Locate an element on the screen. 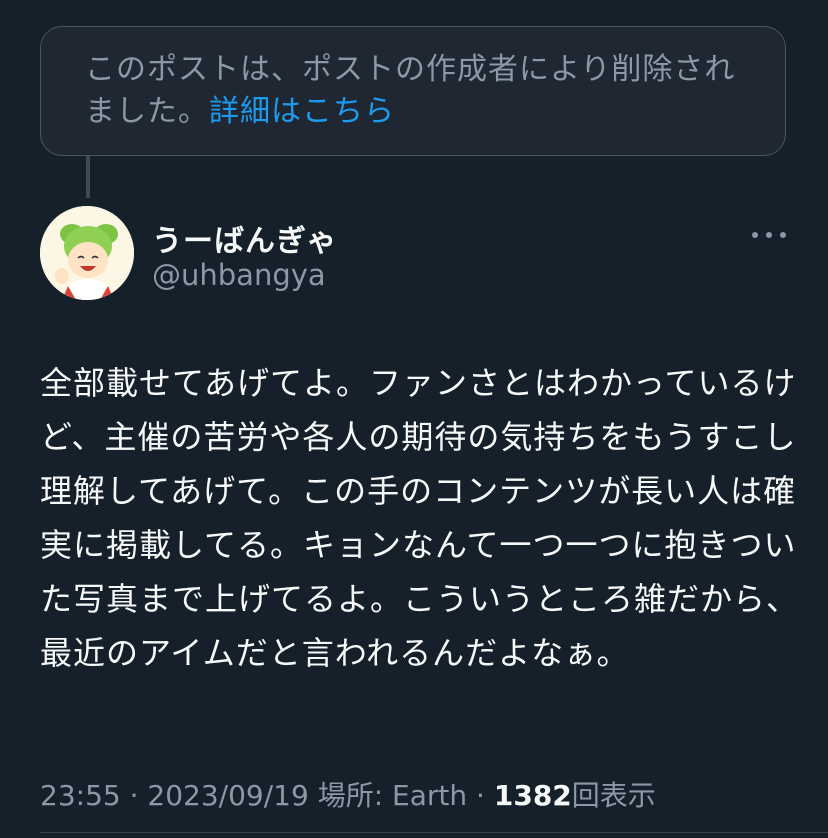  more-icon is located at coordinates (769, 235).